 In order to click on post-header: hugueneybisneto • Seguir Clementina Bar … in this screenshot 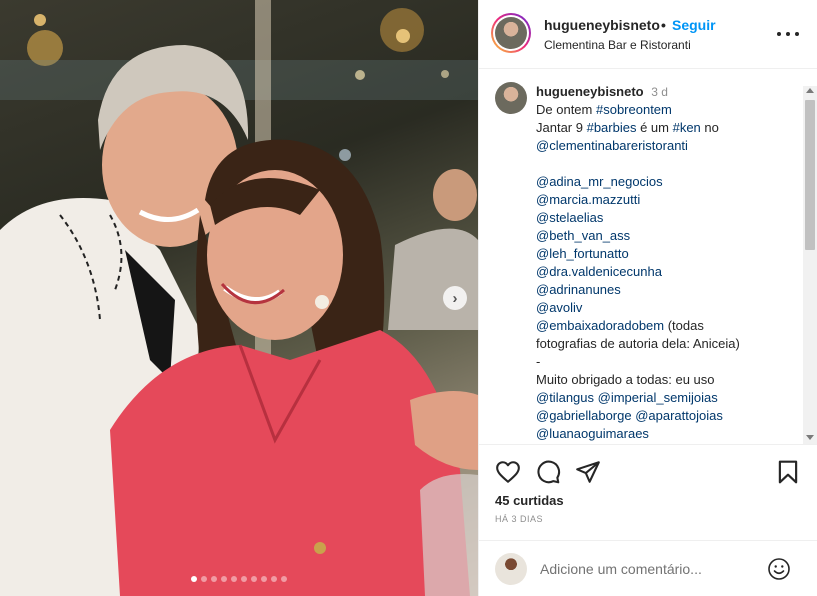, I will do `click(648, 34)`.